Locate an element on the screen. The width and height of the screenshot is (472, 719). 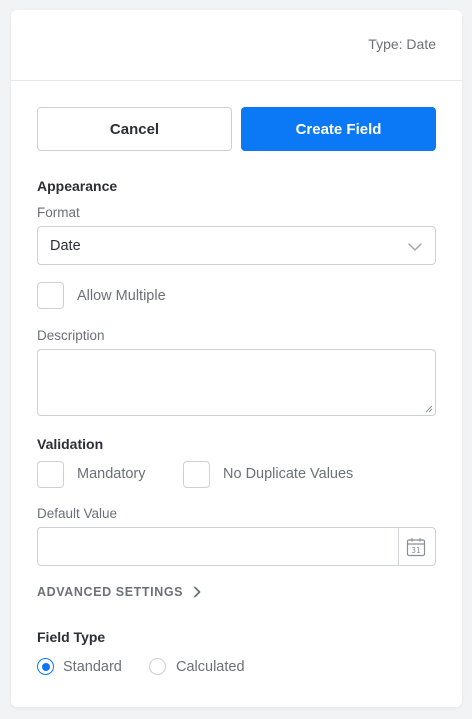
format-select-value: Date is located at coordinates (65, 245).